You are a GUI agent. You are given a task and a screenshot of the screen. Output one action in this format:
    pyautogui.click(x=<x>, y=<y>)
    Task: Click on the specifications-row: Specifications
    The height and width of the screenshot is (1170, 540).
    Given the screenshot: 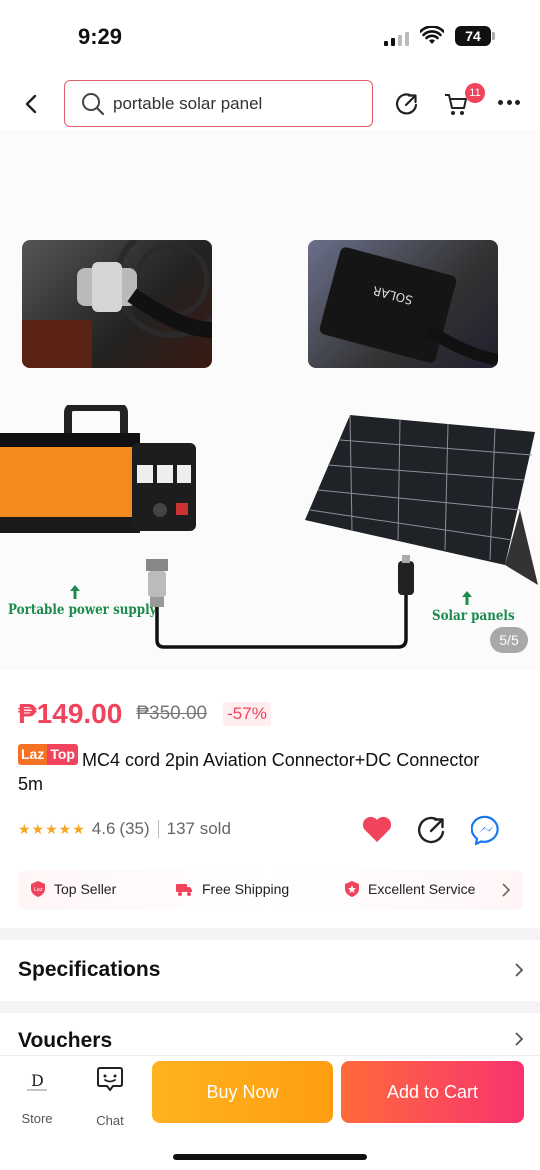 What is the action you would take?
    pyautogui.click(x=270, y=970)
    